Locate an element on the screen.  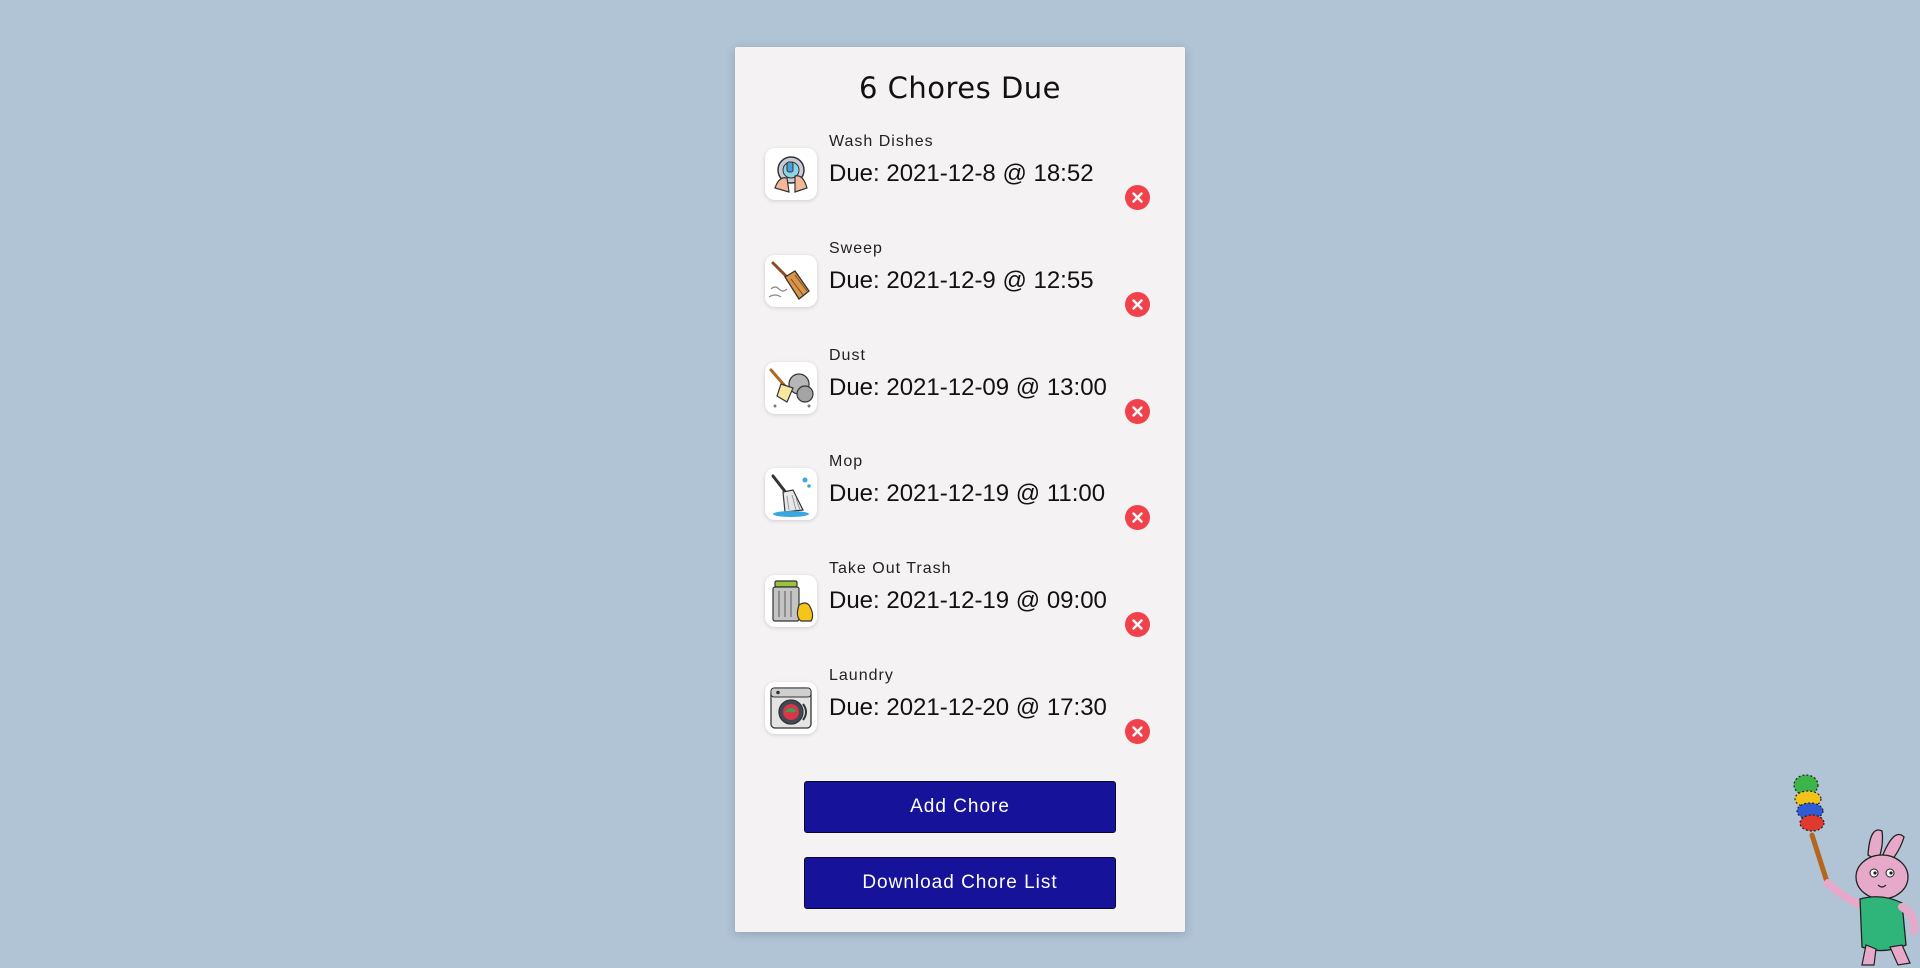
duster-icon is located at coordinates (791, 388).